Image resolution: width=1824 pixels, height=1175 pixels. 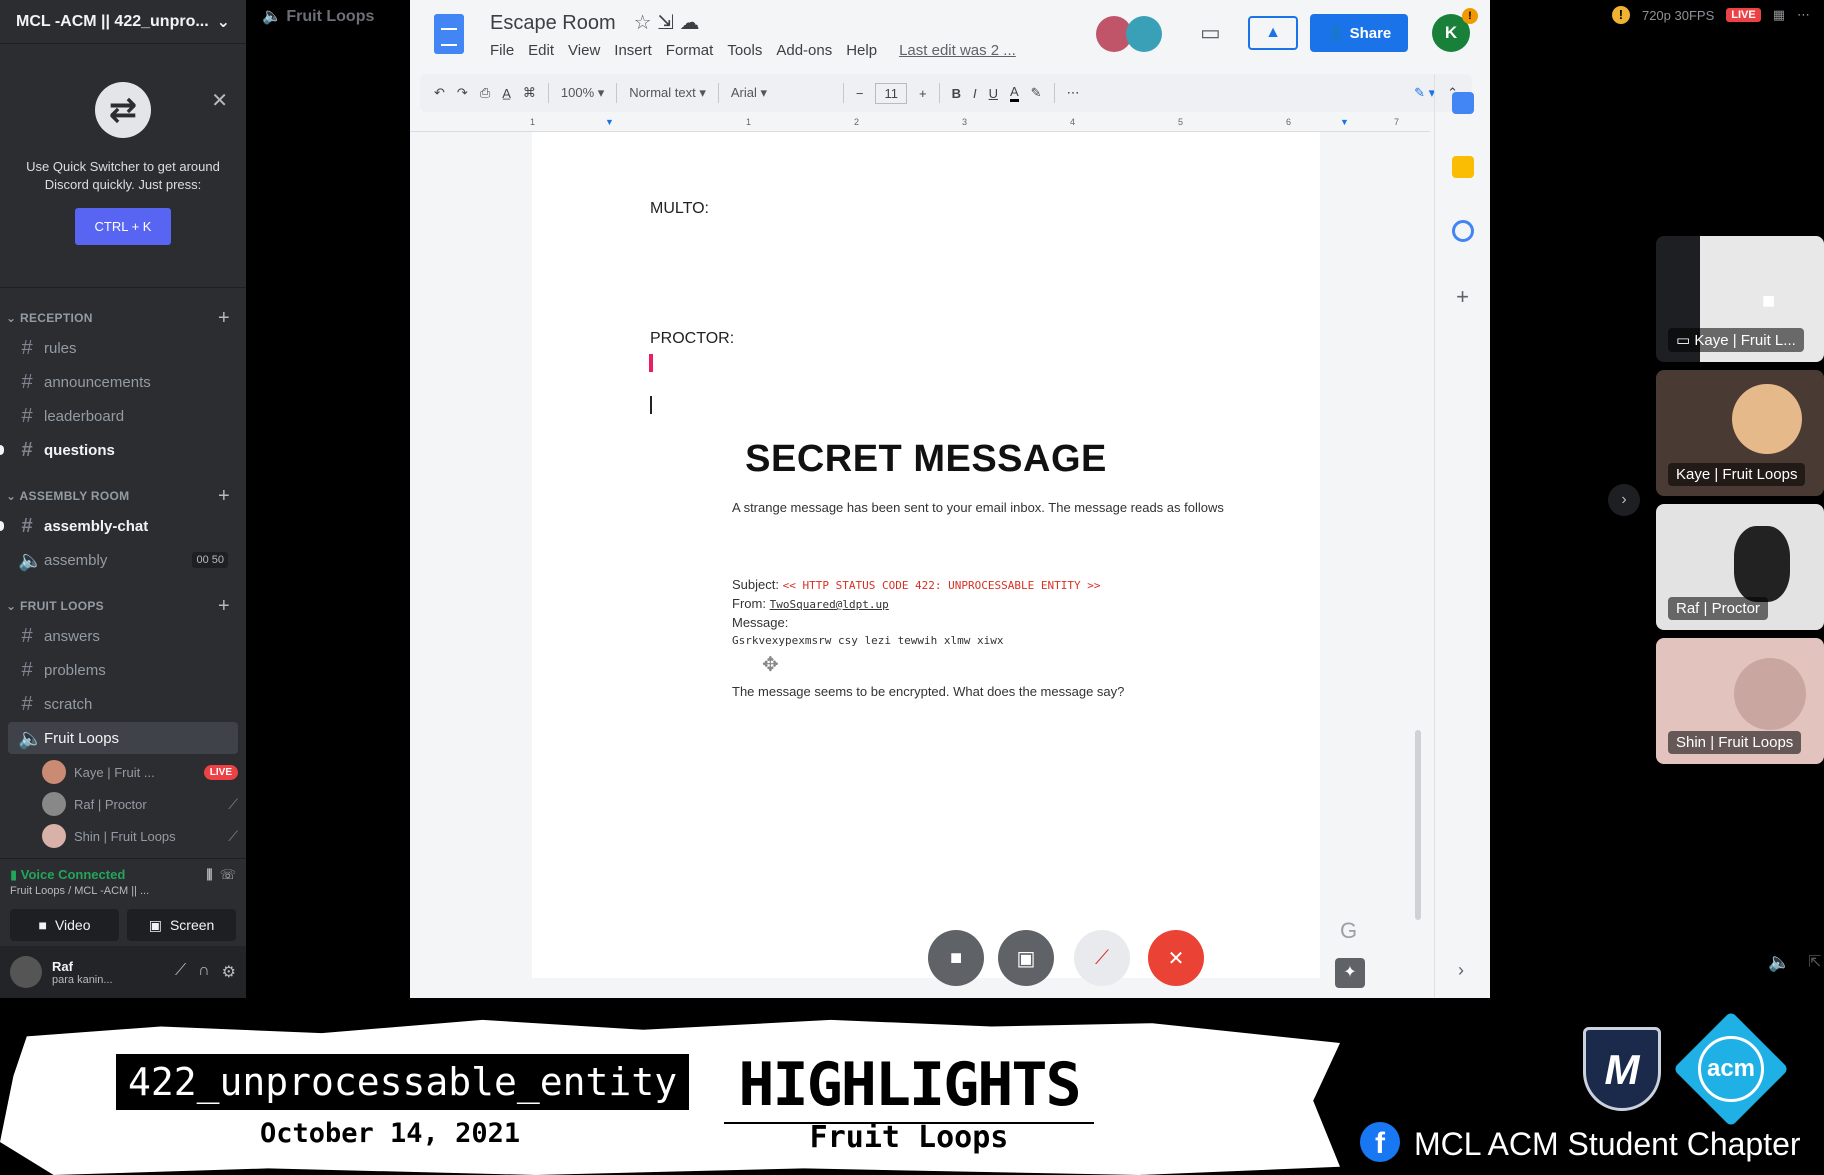 What do you see at coordinates (181, 925) in the screenshot?
I see `screen-share-button: ▣ Screen` at bounding box center [181, 925].